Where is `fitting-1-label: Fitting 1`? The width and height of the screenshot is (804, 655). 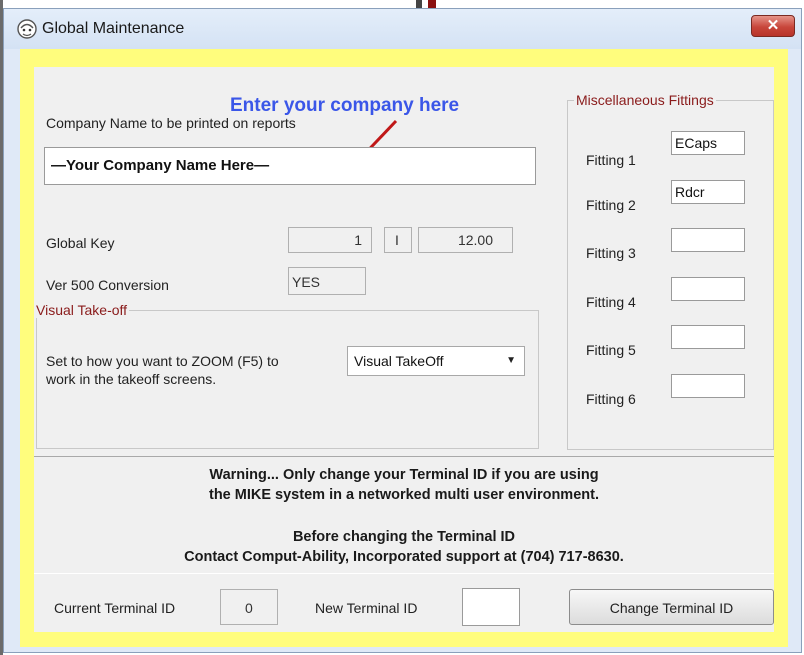
fitting-1-label: Fitting 1 is located at coordinates (611, 160).